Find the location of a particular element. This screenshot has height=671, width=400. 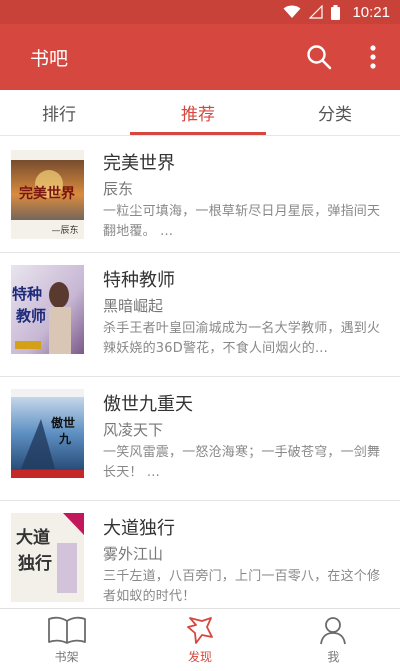

book-title: 完美世界 is located at coordinates (139, 163).